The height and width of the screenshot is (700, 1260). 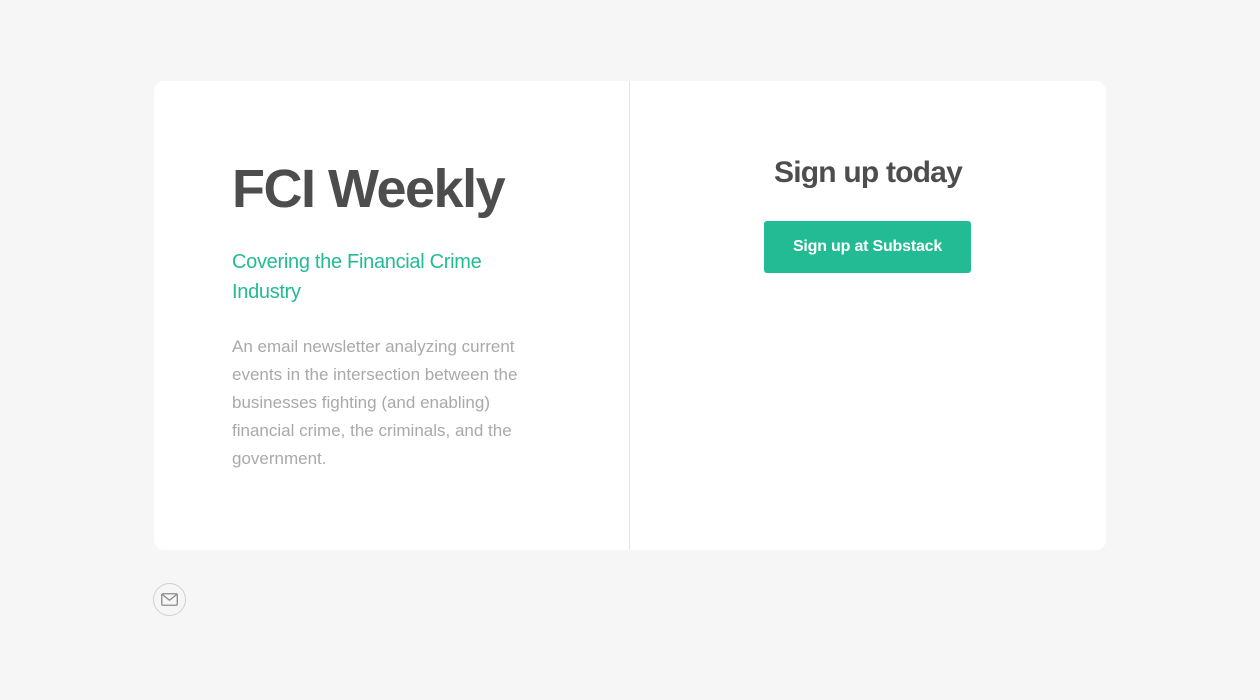 What do you see at coordinates (868, 172) in the screenshot?
I see `signup-heading: Sign up today` at bounding box center [868, 172].